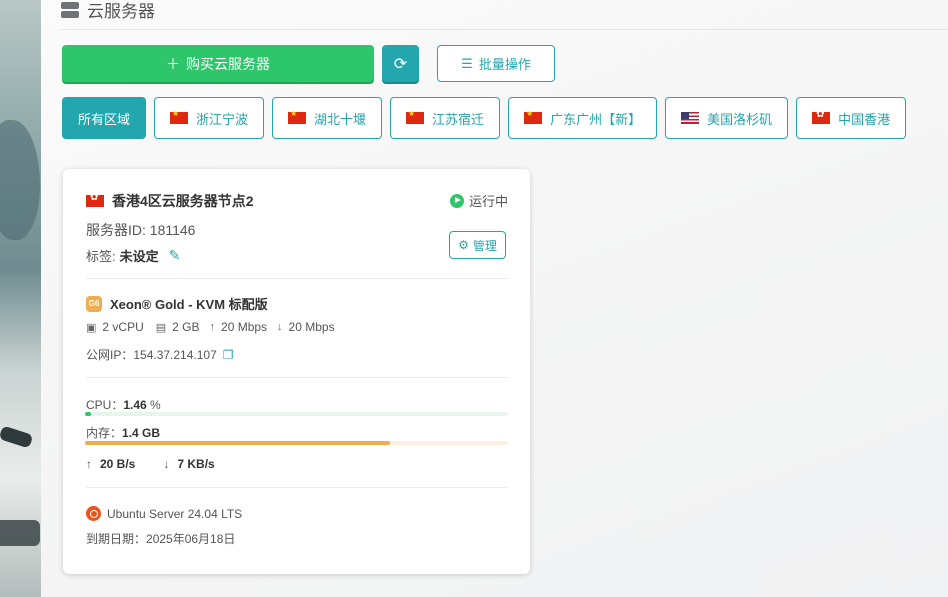 The image size is (948, 597). I want to click on memory-usage-label: 内存：1.4 GB, so click(123, 432).